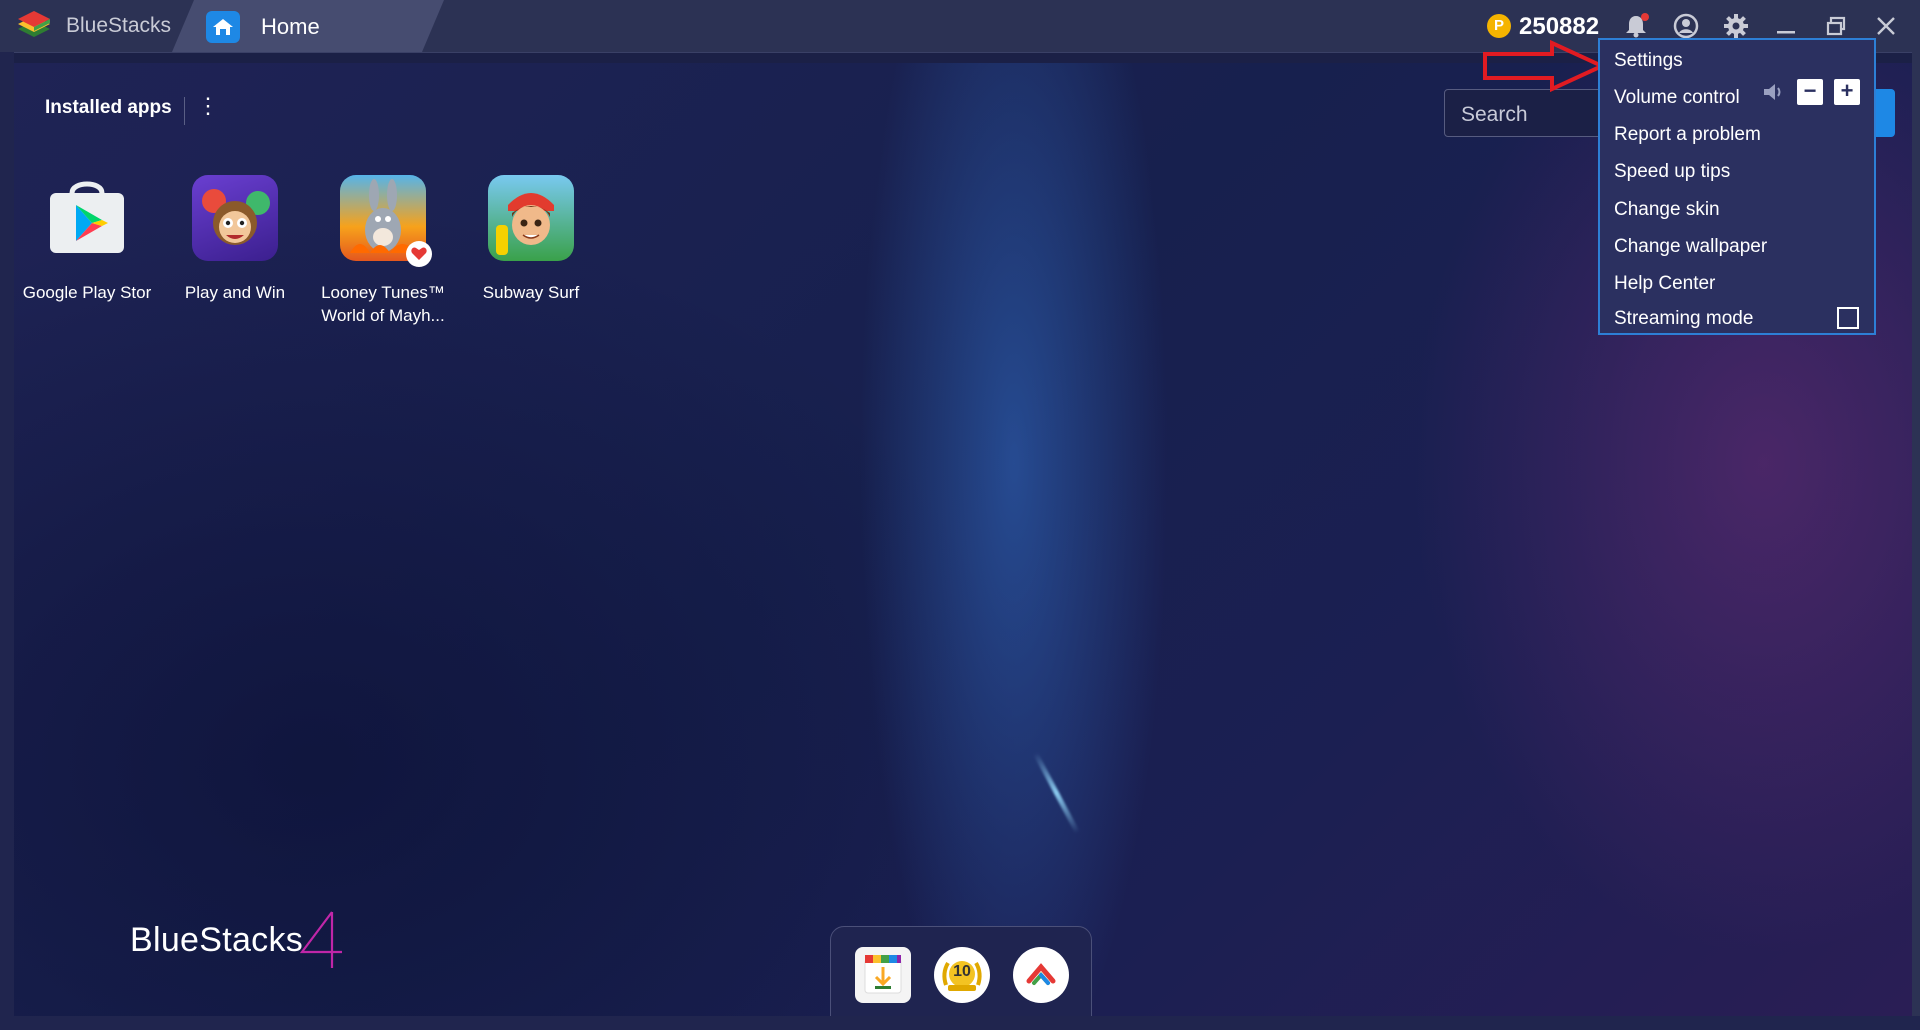  I want to click on account-icon, so click(1686, 26).